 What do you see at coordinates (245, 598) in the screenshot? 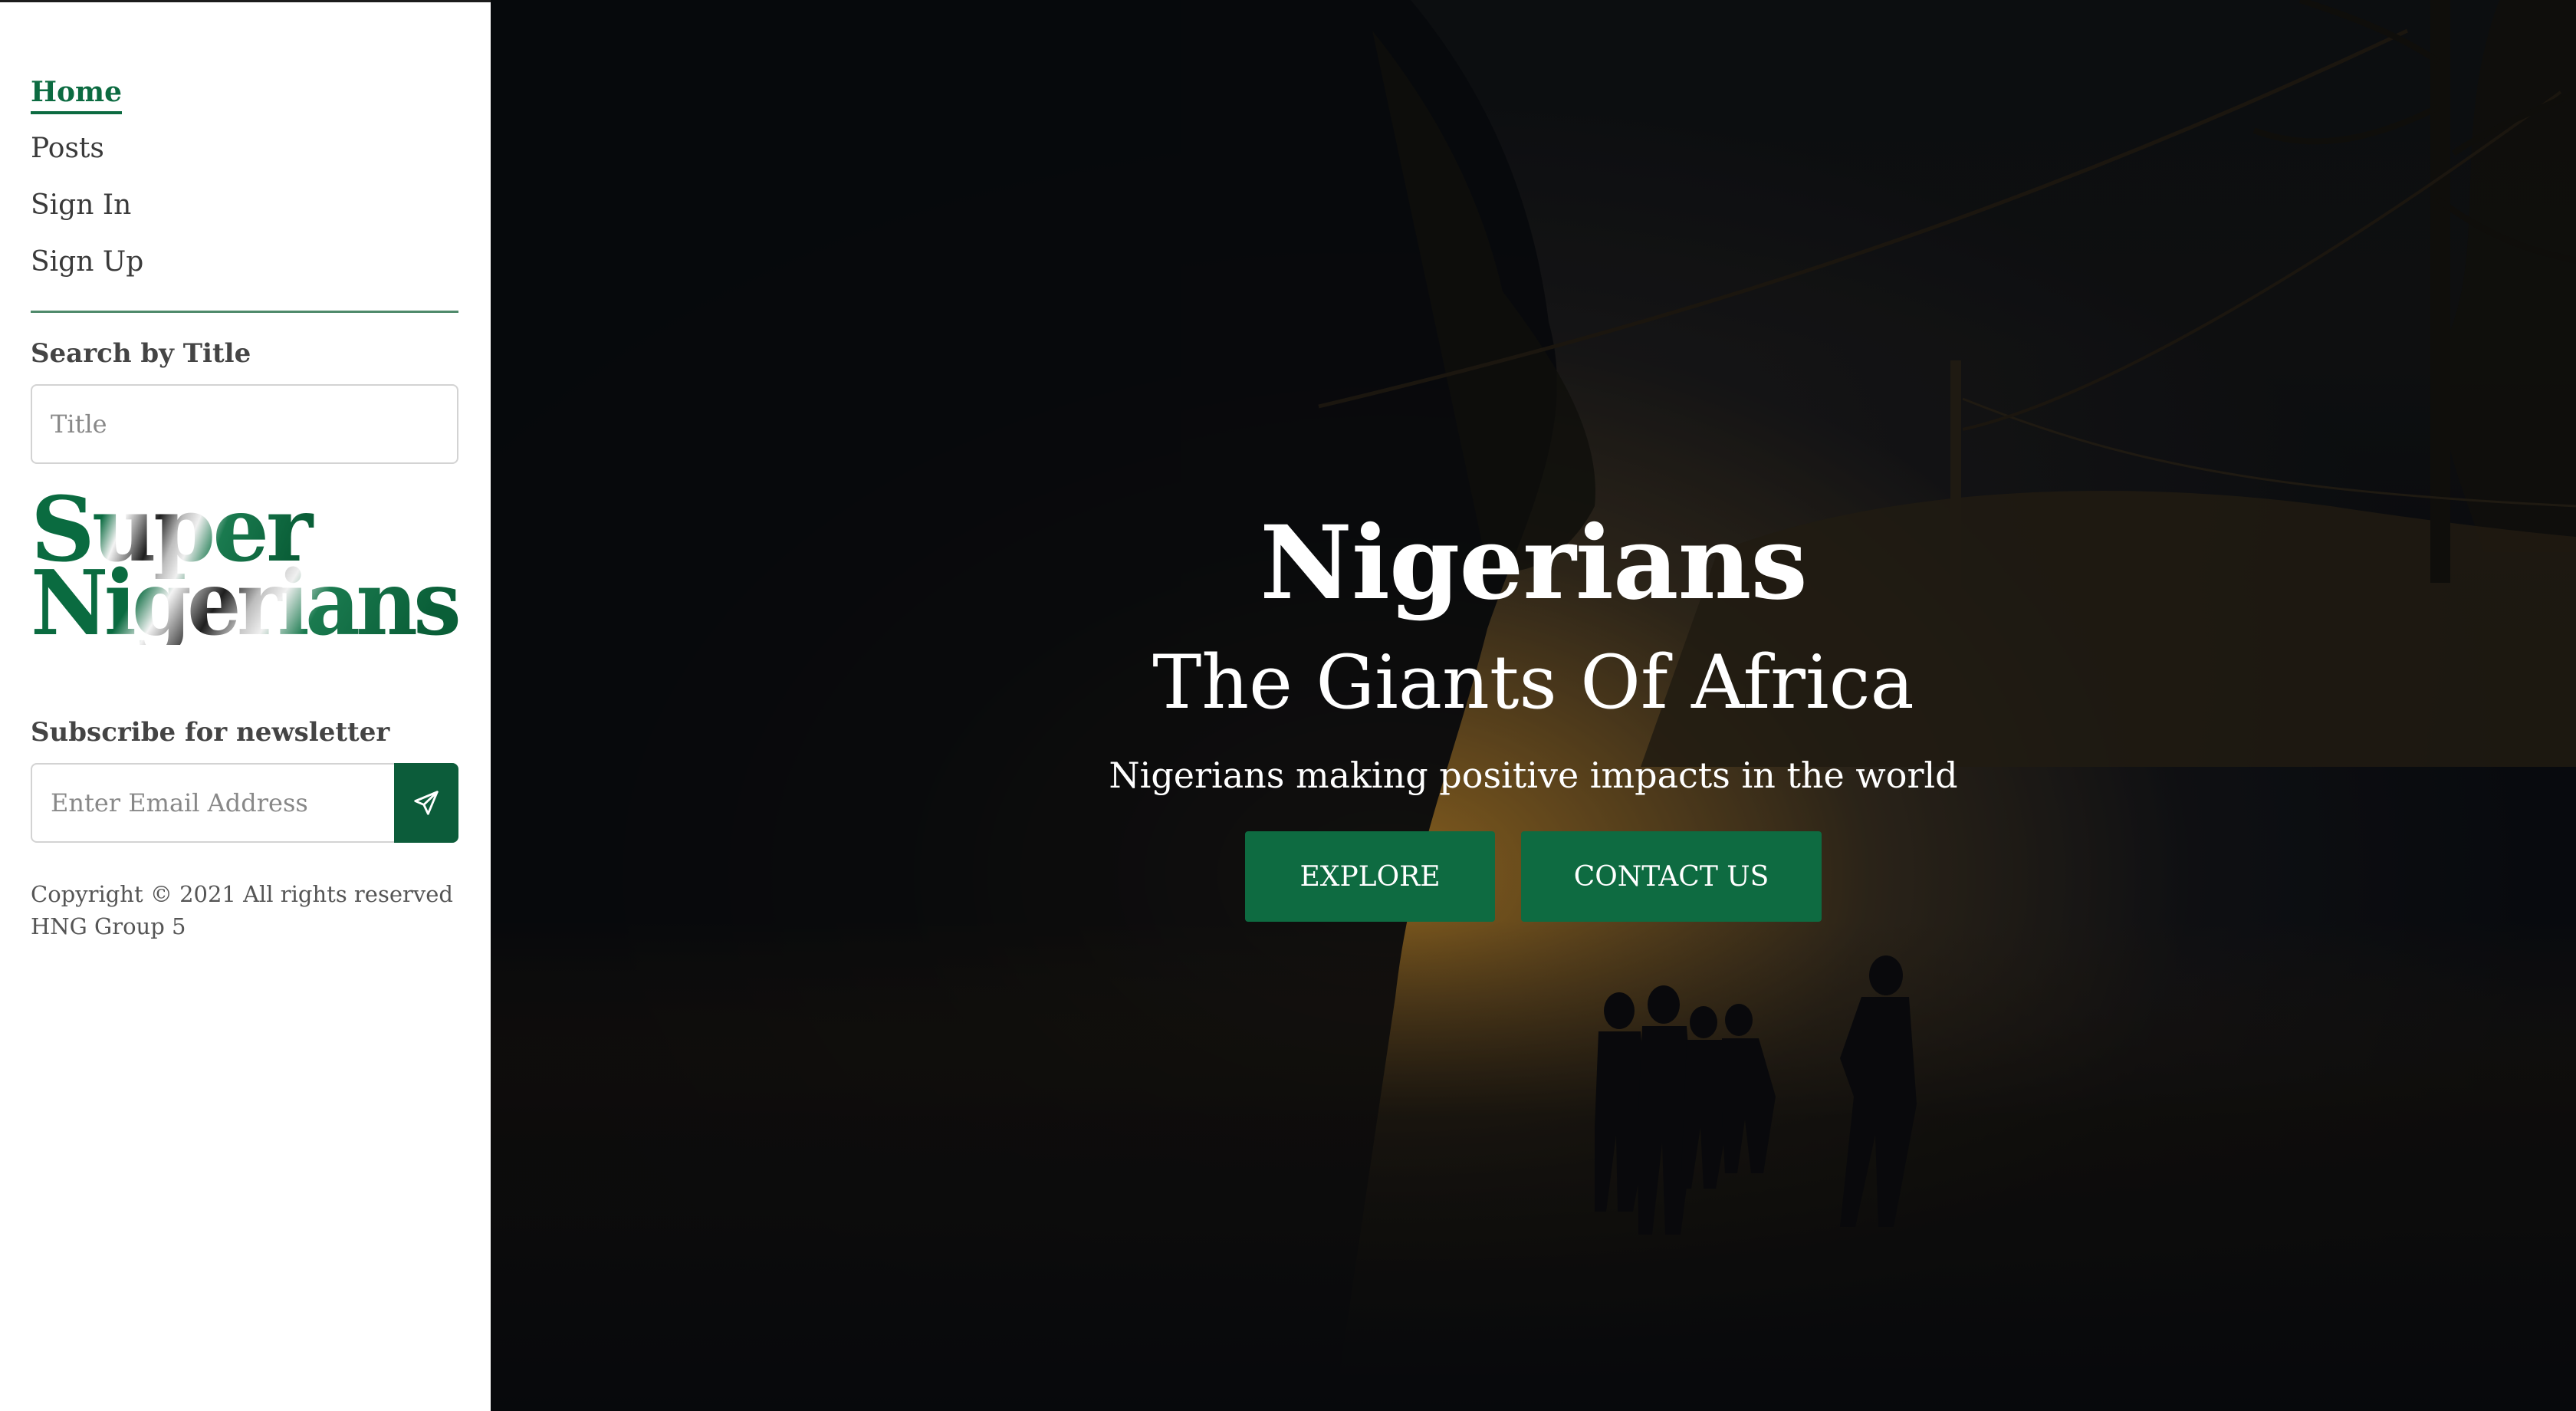
I see `logo-line-2: Nigerians` at bounding box center [245, 598].